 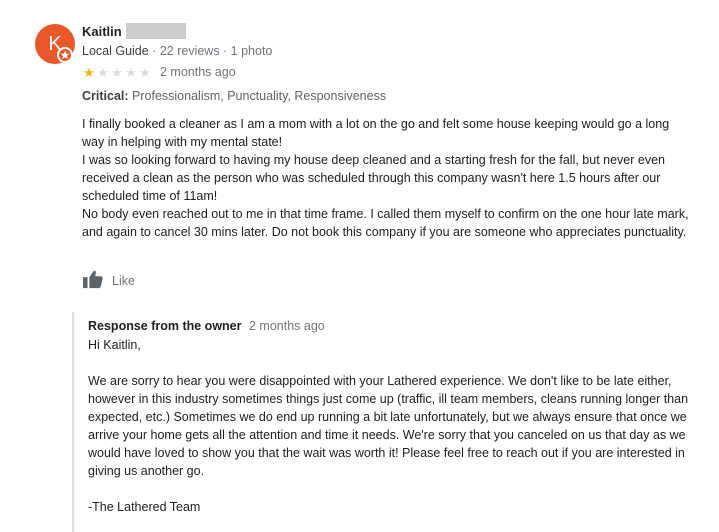 I want to click on star-rating: ★ ★ ★ ★ ★, so click(x=117, y=72).